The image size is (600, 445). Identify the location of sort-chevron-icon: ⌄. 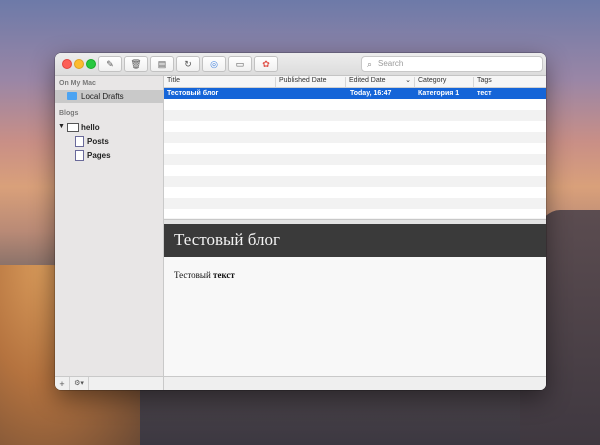
(408, 80).